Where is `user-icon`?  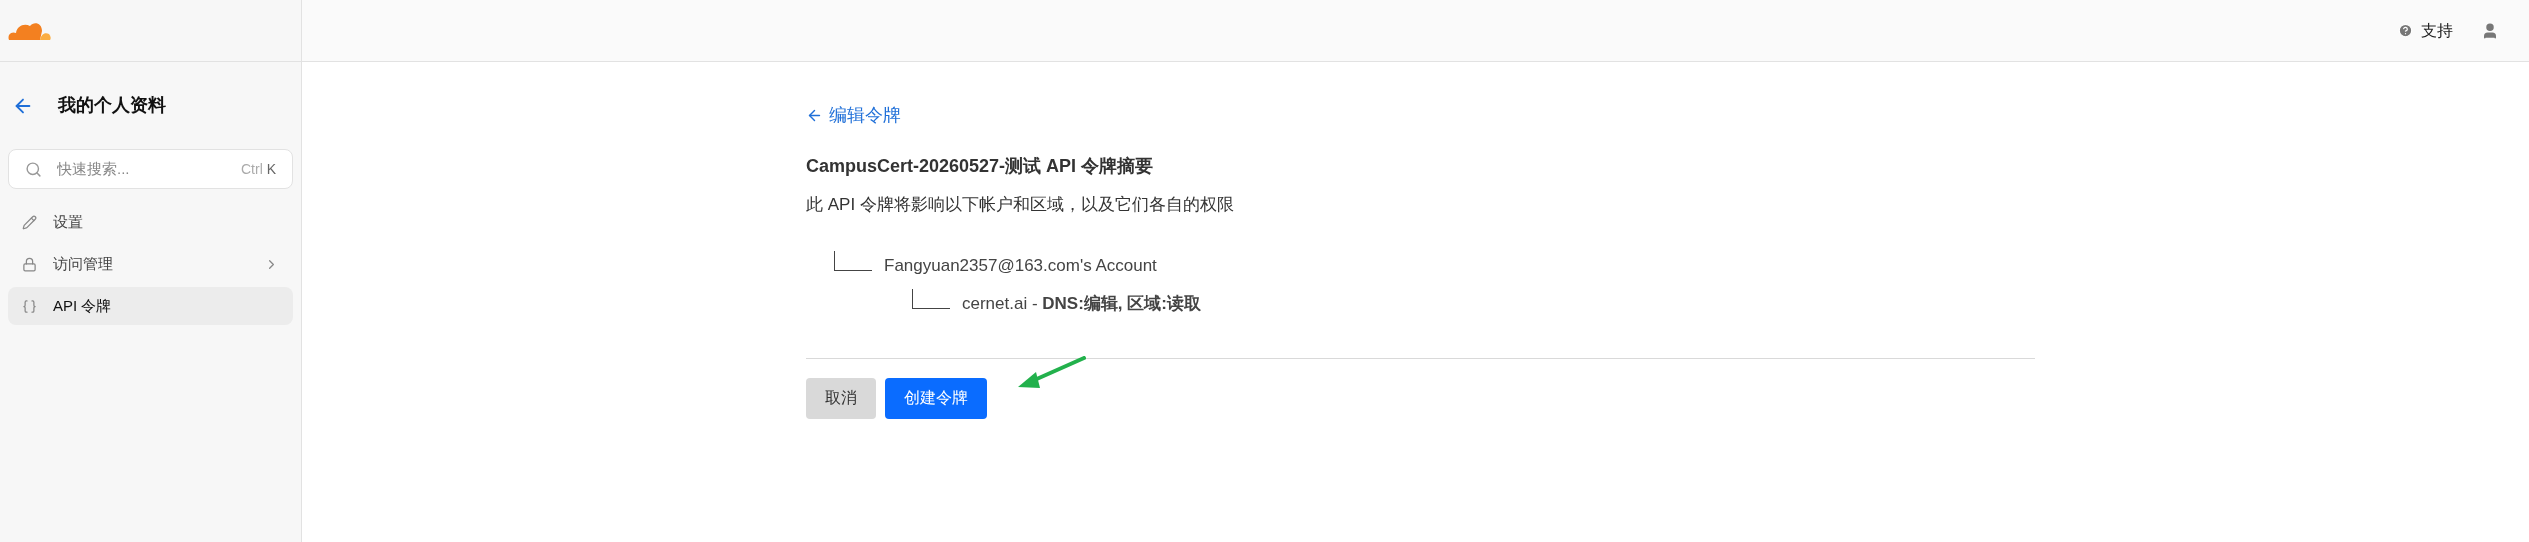 user-icon is located at coordinates (2490, 30).